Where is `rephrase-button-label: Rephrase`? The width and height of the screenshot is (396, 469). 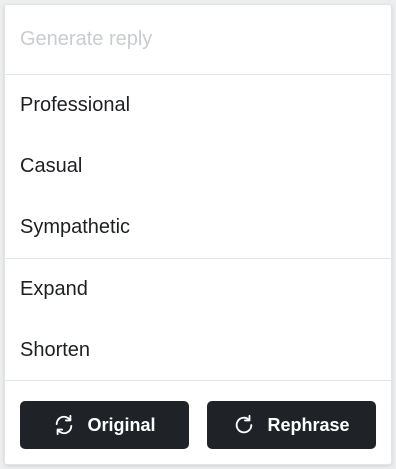
rephrase-button-label: Rephrase is located at coordinates (308, 424).